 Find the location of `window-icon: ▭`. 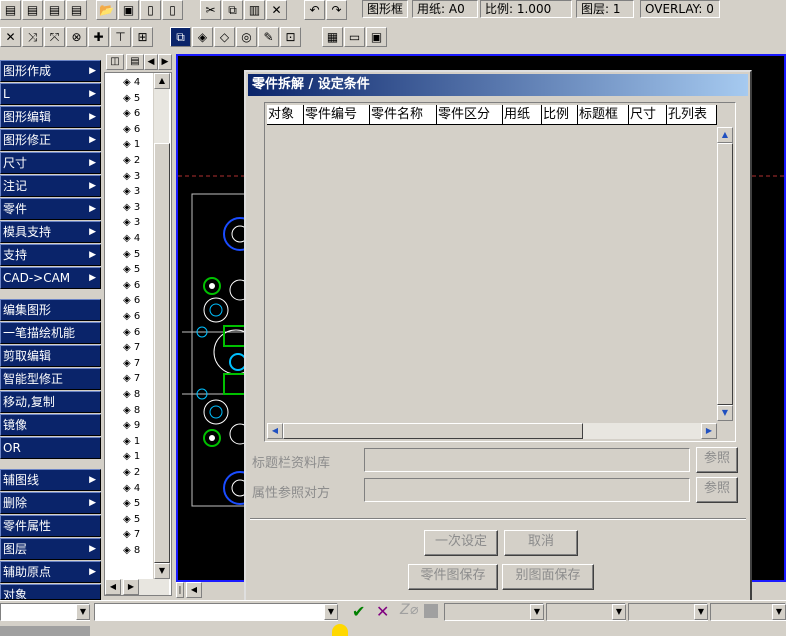

window-icon: ▭ is located at coordinates (354, 37).